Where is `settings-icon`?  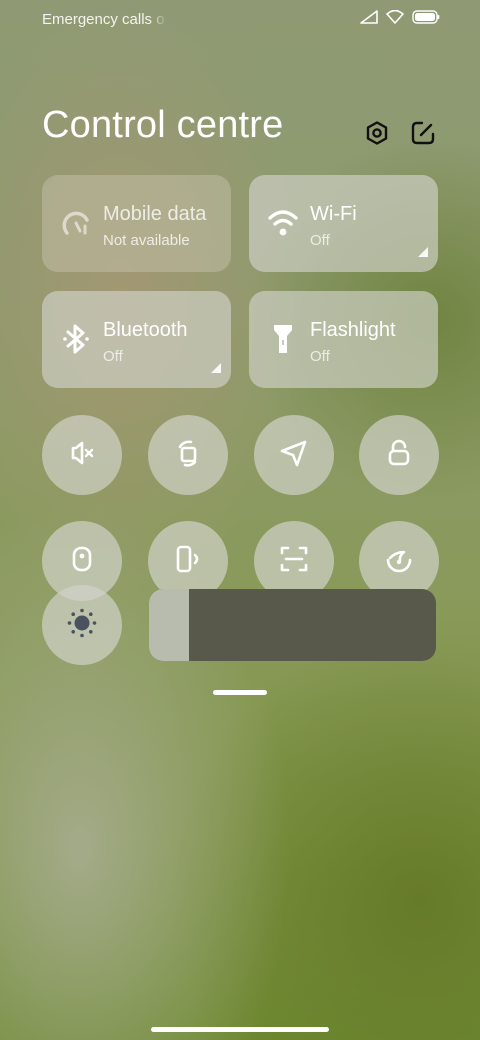 settings-icon is located at coordinates (377, 135).